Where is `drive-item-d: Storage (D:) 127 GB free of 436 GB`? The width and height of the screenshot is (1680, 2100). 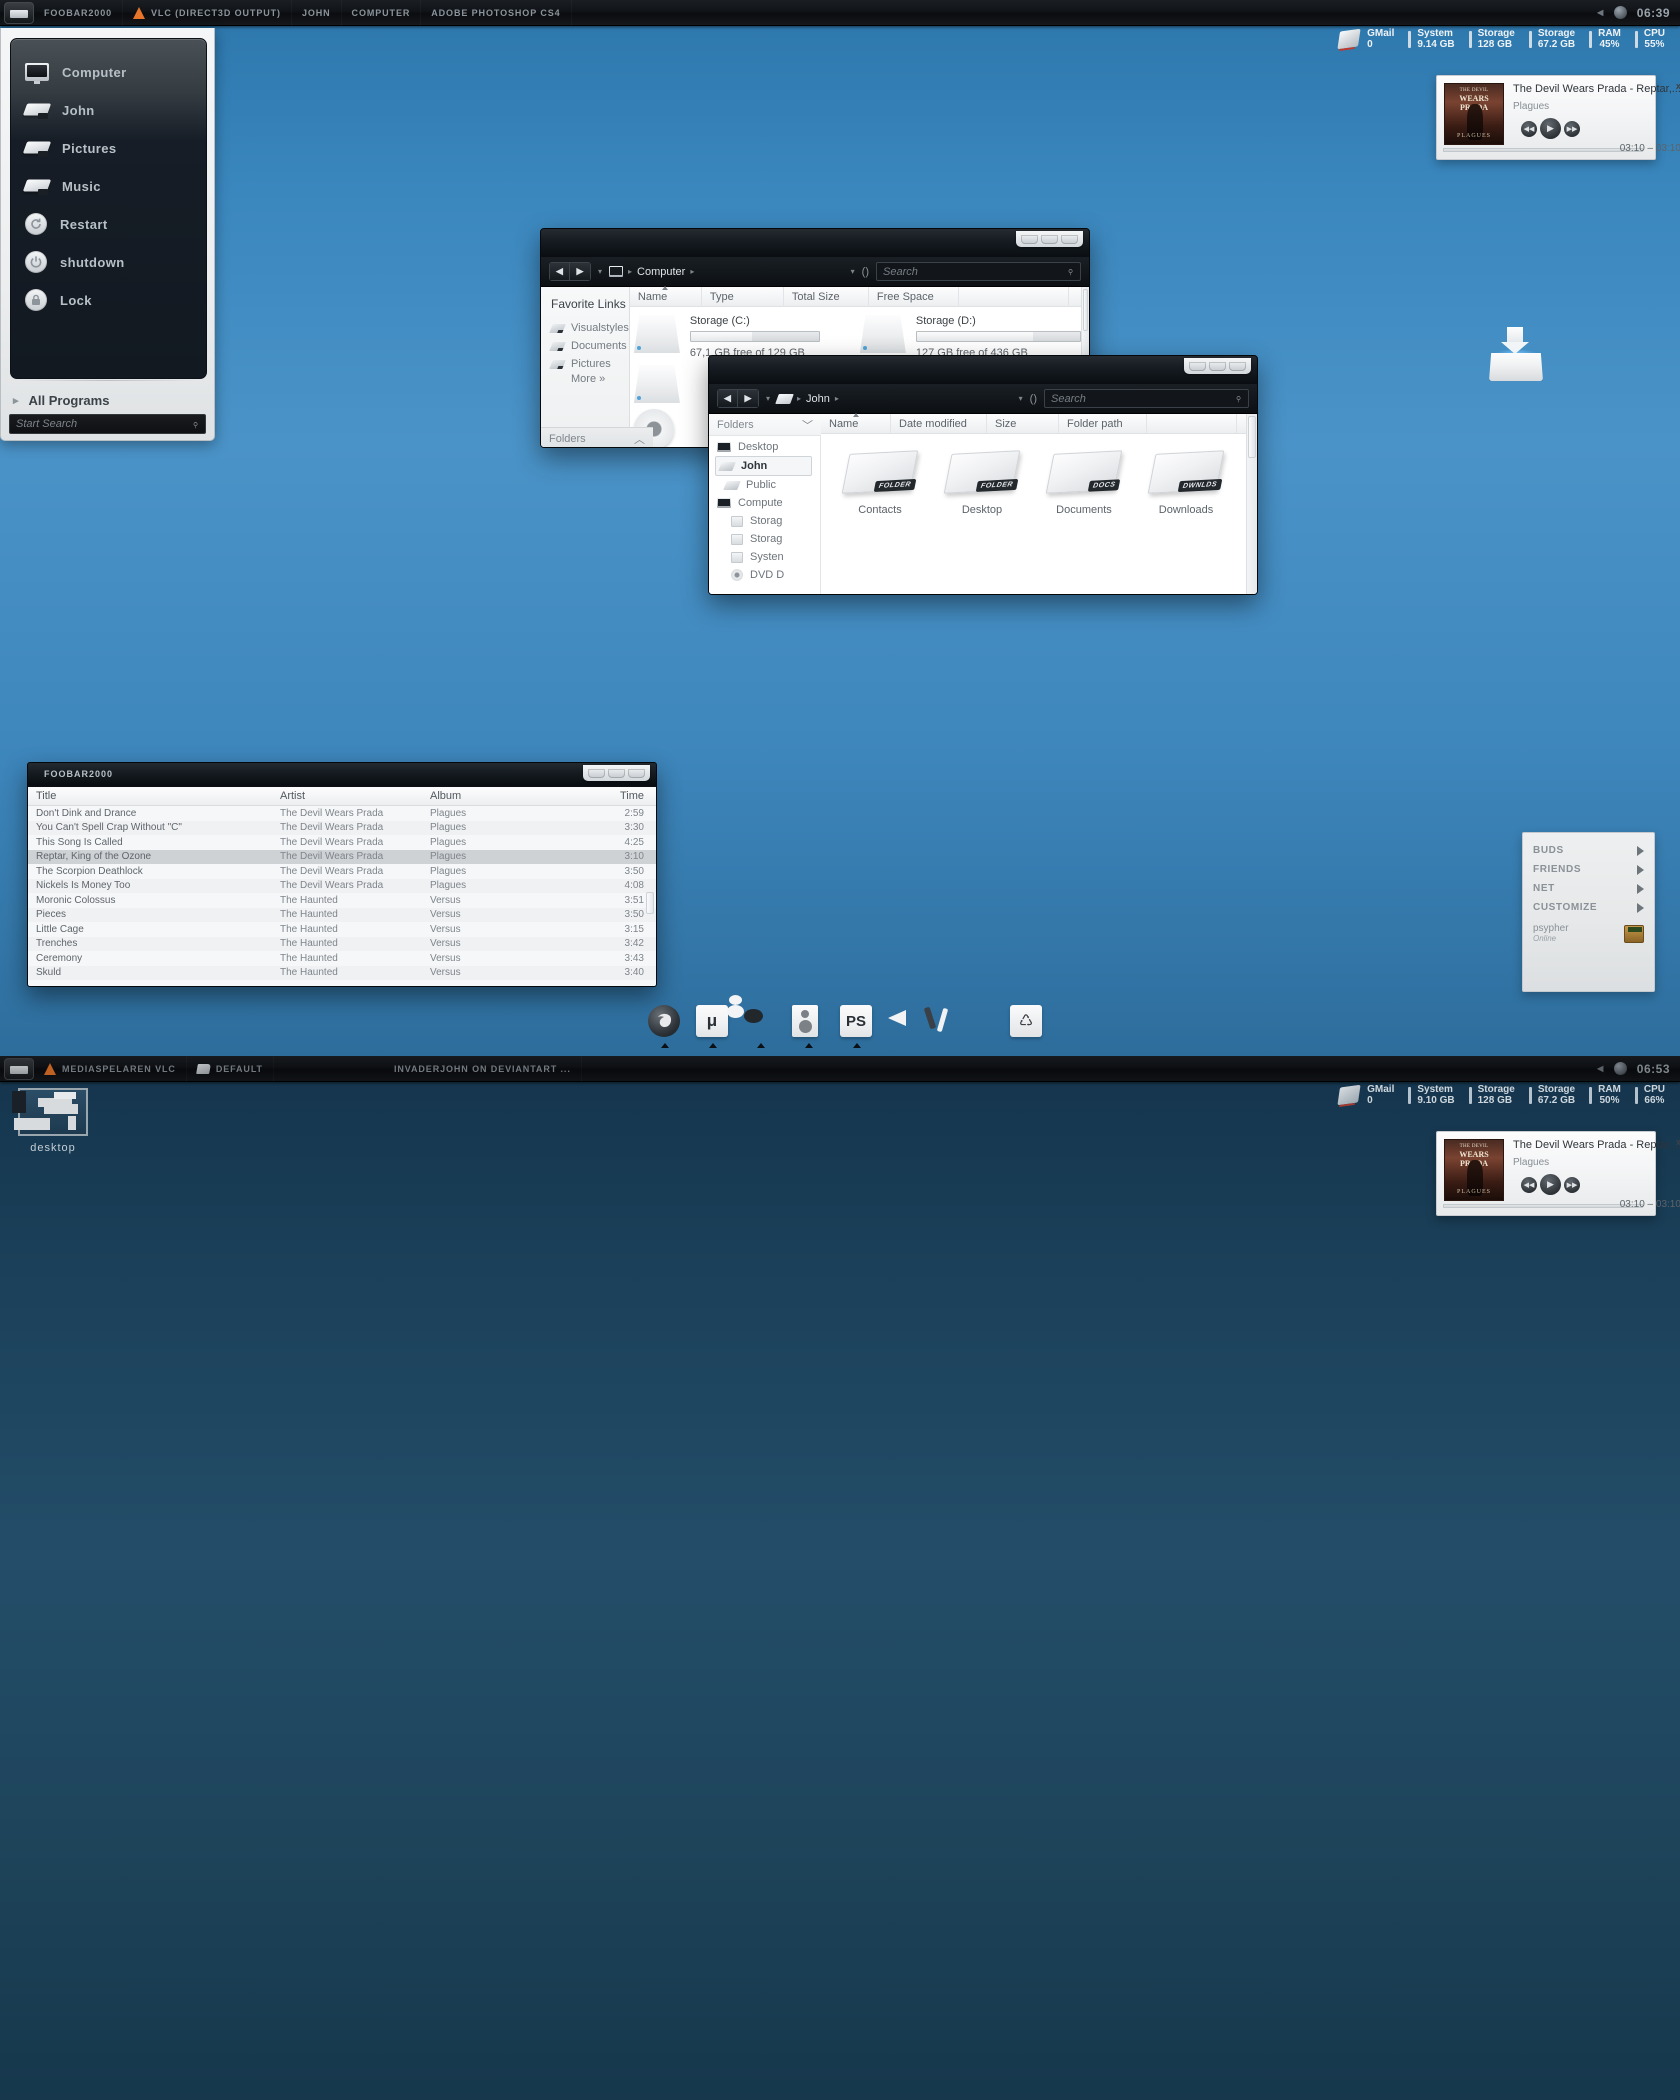
drive-item-d: Storage (D:) 127 GB free of 436 GB is located at coordinates (968, 333).